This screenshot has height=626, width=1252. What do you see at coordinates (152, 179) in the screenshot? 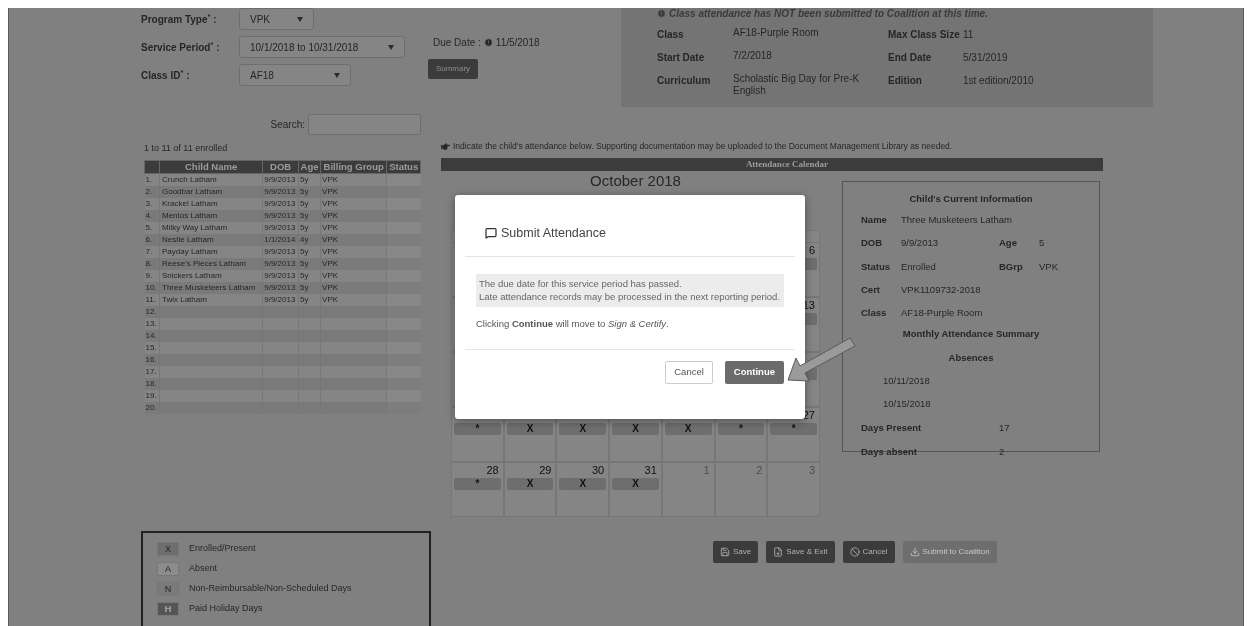
I see `row-number: 1.` at bounding box center [152, 179].